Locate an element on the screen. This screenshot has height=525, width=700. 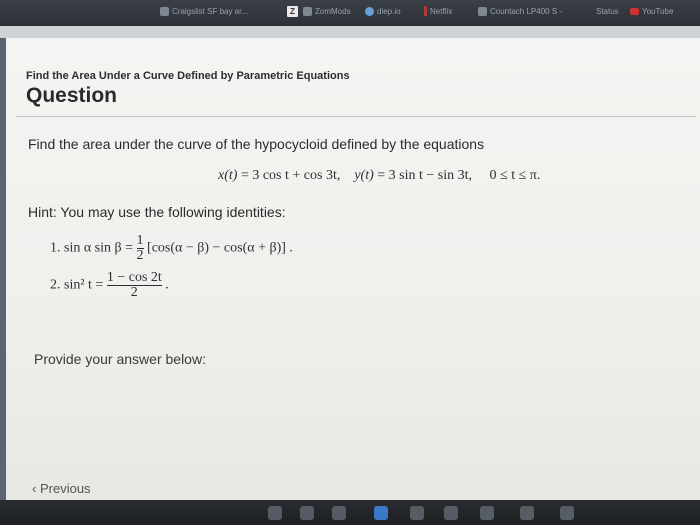
chevron-left-icon: ‹ is located at coordinates (34, 488).